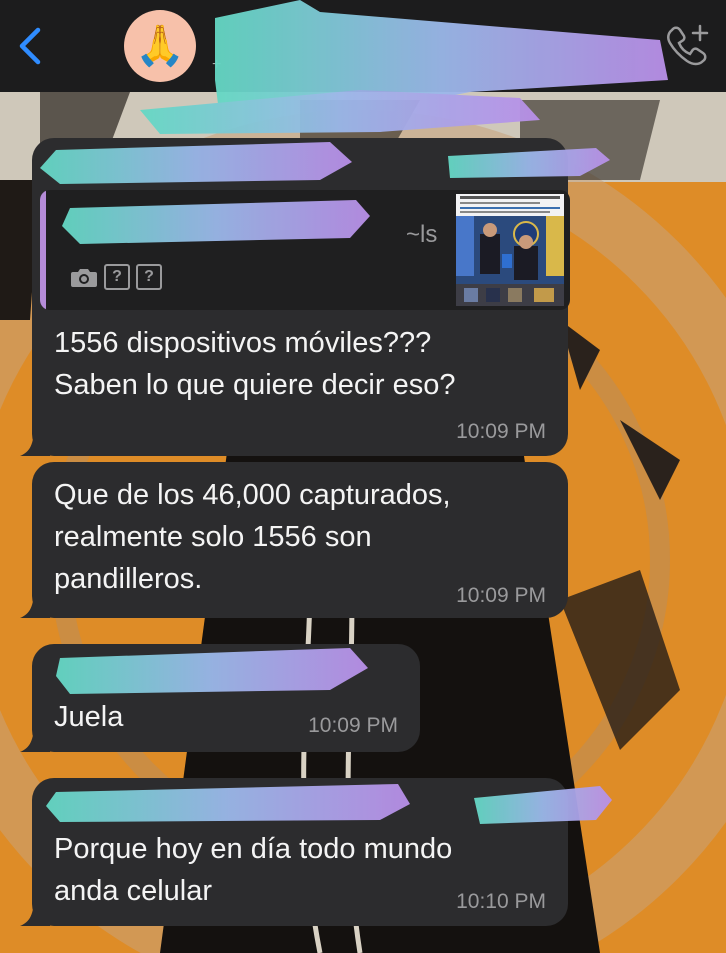  I want to click on avatar: 🙏, so click(160, 46).